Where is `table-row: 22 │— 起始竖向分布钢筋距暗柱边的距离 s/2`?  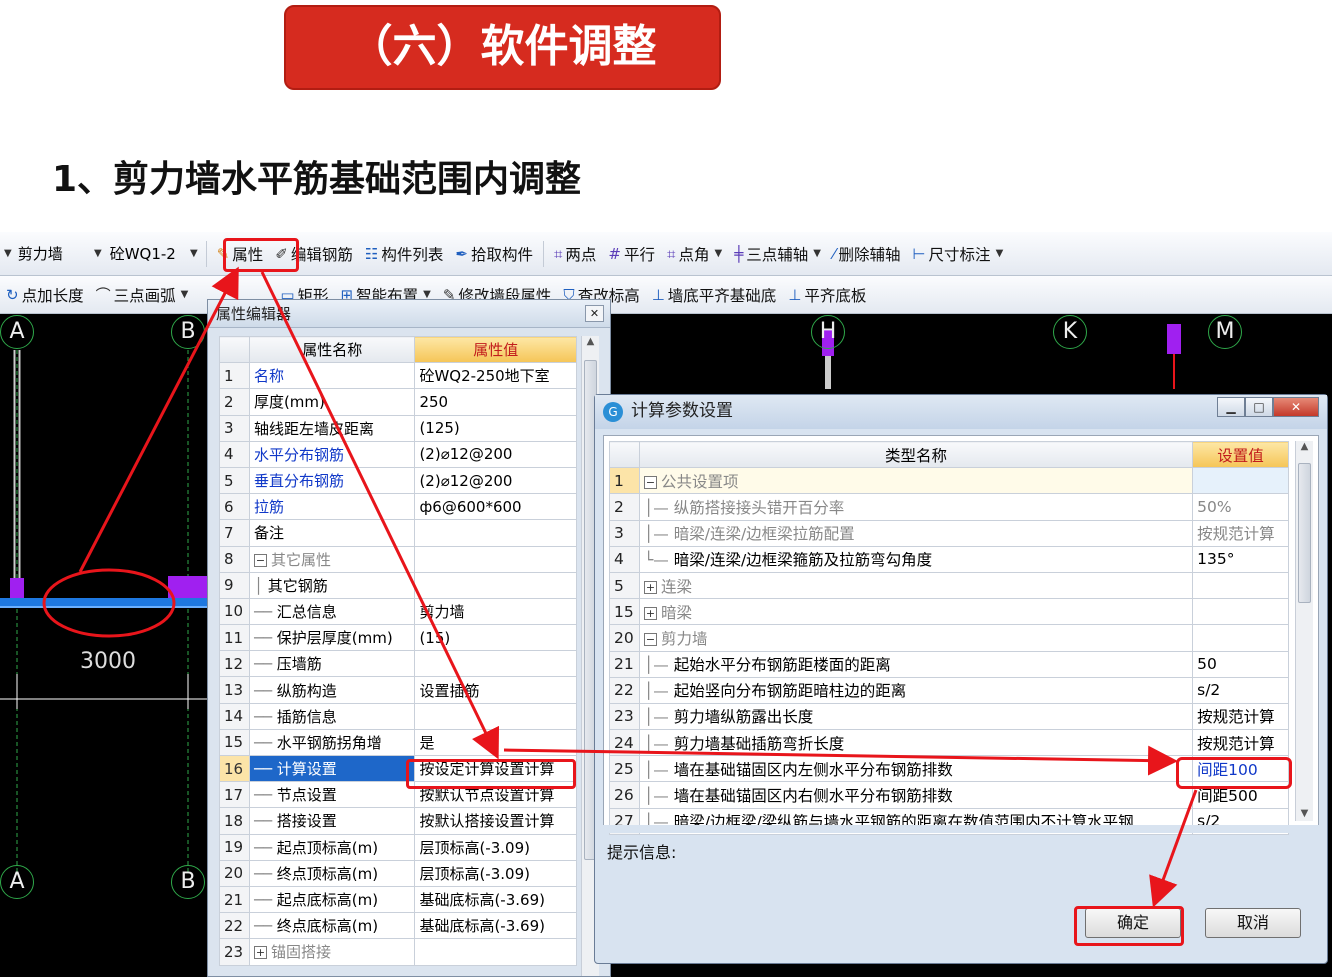
table-row: 22 │— 起始竖向分布钢筋距暗柱边的距离 s/2 is located at coordinates (949, 690).